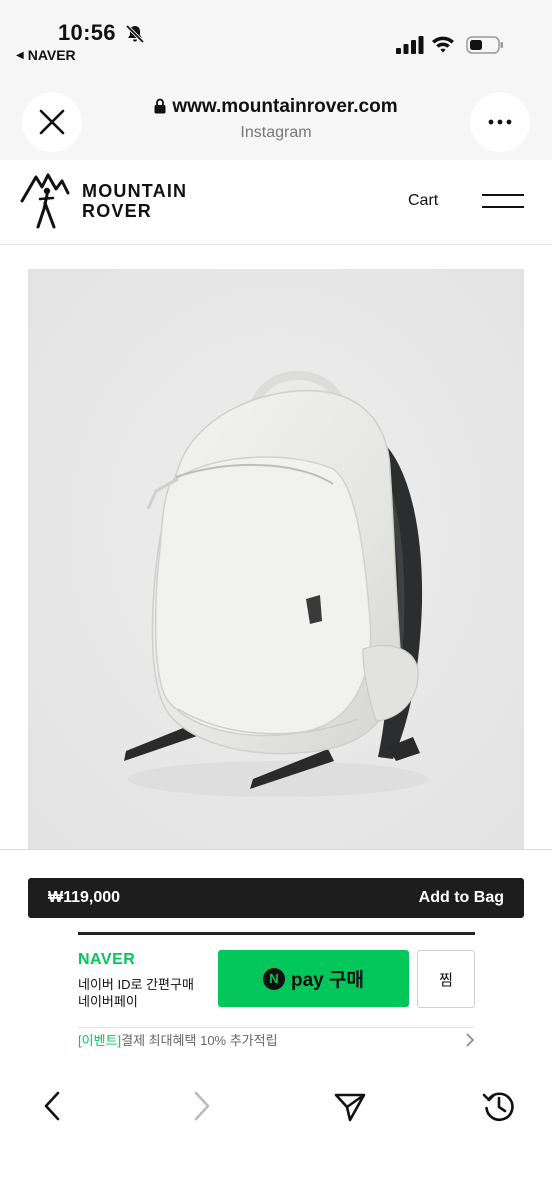  I want to click on history-button, so click(499, 1106).